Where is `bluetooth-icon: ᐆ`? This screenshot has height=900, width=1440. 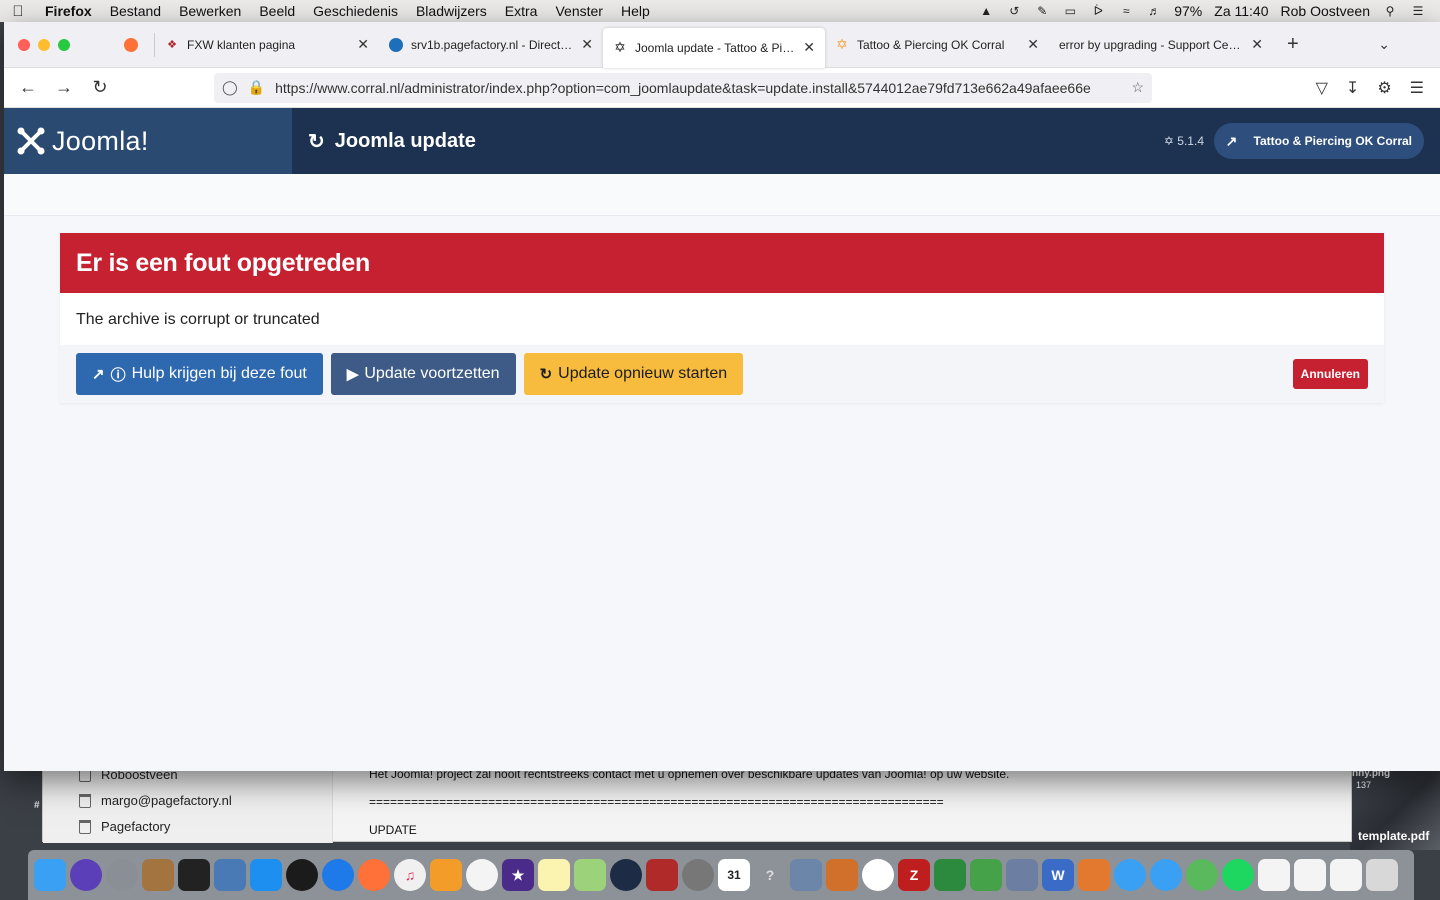 bluetooth-icon: ᐆ is located at coordinates (1098, 11).